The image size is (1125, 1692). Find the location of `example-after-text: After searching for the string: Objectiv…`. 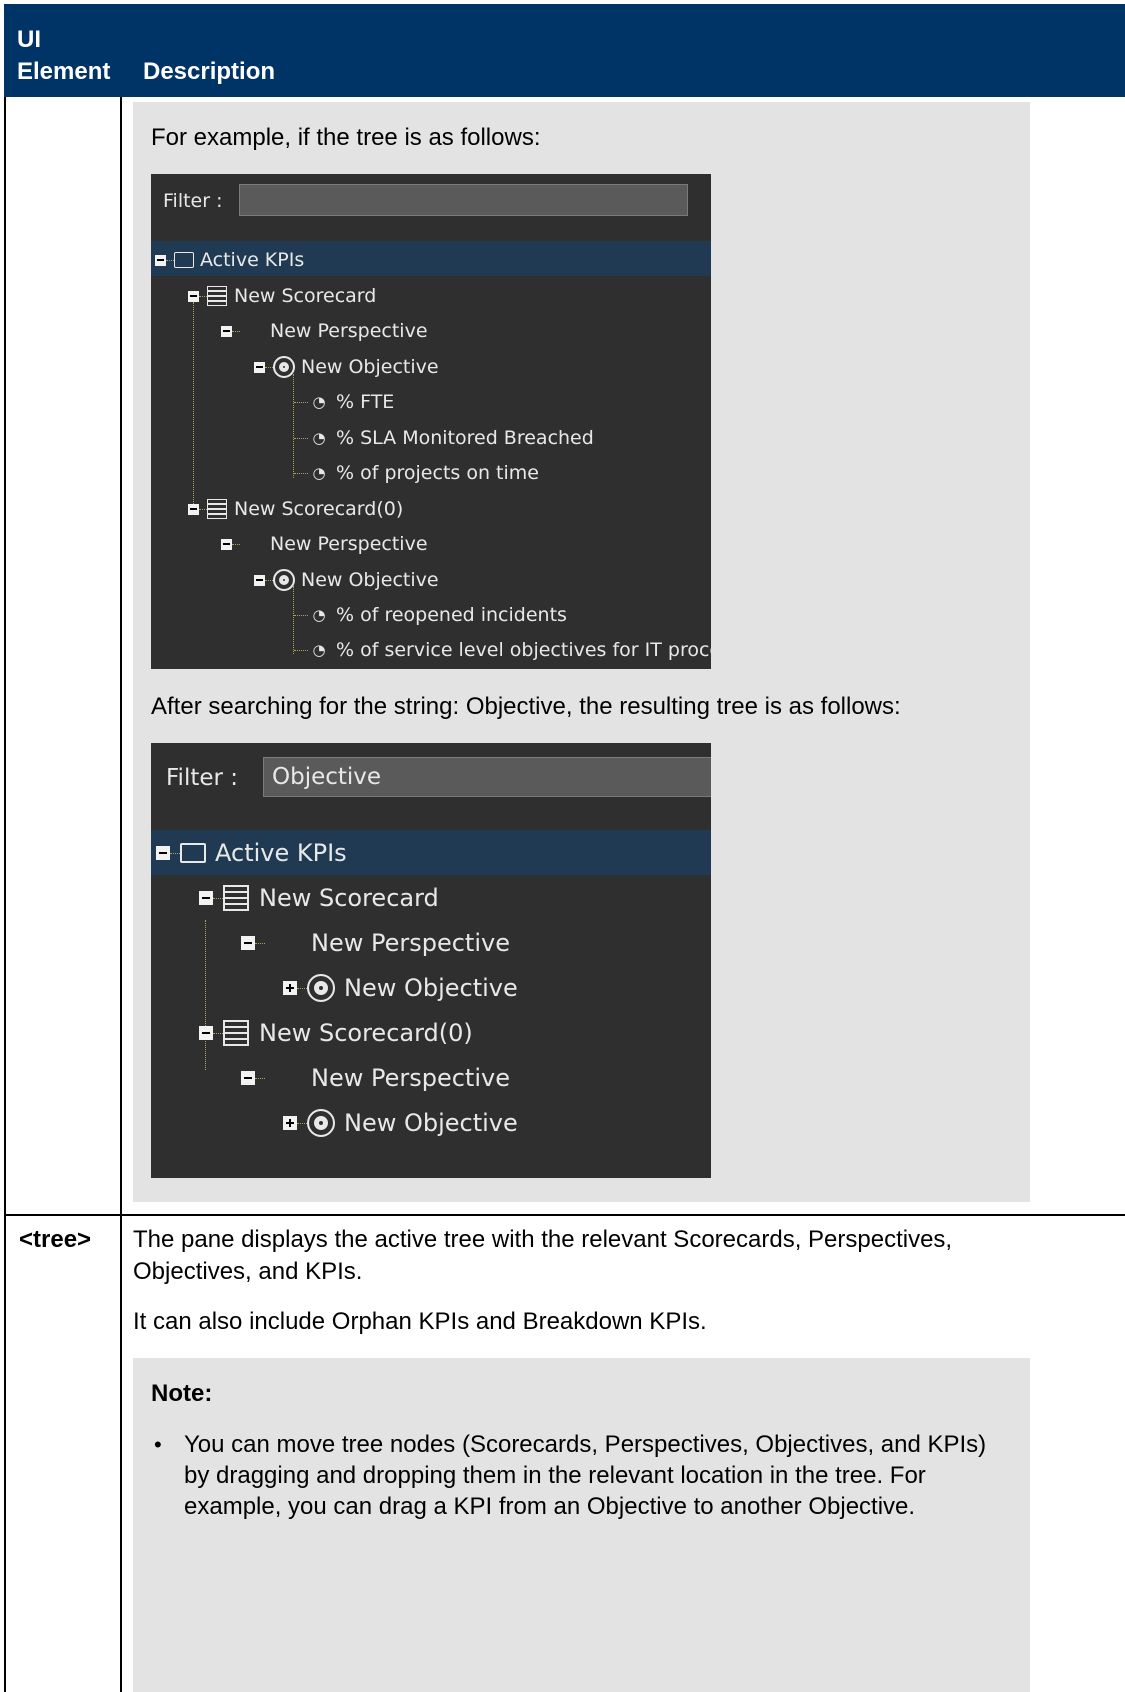

example-after-text: After searching for the string: Objectiv… is located at coordinates (526, 706).